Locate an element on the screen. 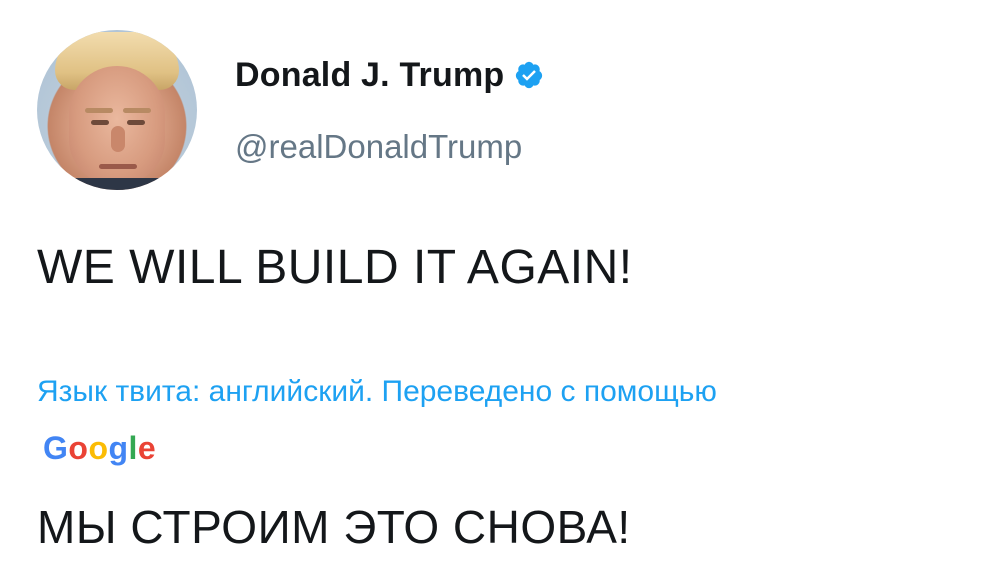  author-name-row: Donald J. Trump is located at coordinates (389, 75).